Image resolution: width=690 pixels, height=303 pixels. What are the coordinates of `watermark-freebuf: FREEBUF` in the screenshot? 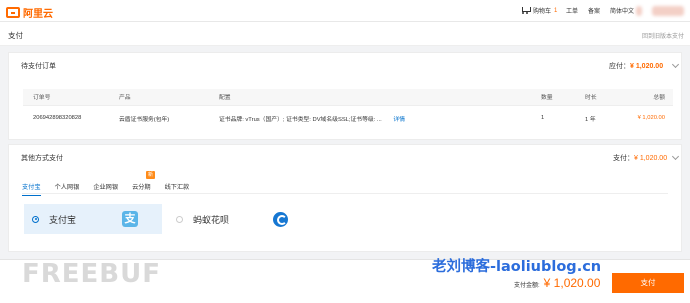 It's located at (91, 274).